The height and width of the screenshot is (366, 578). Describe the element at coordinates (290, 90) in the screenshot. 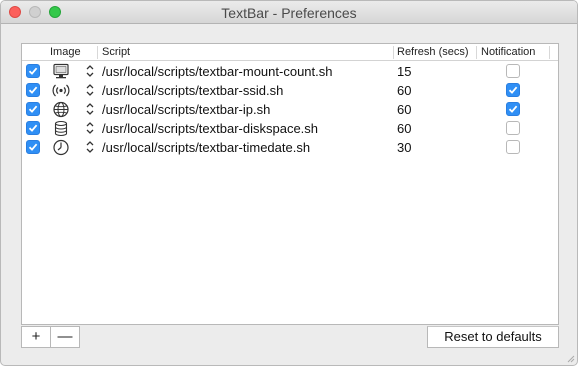

I see `table-row: /usr/local/scripts/textbar-ssid.sh 60` at that location.